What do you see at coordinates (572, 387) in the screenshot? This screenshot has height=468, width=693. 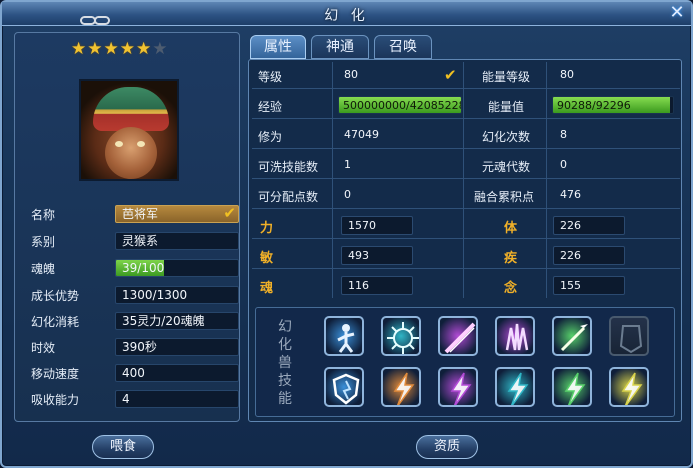 I see `green-lightning-skill-icon` at bounding box center [572, 387].